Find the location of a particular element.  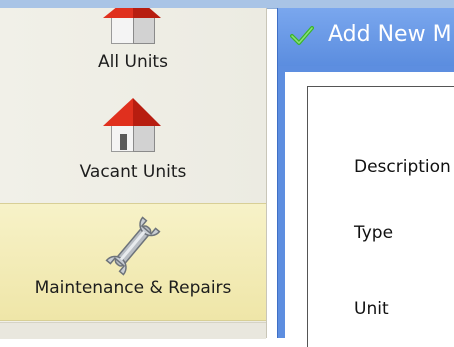

checkmark-icon is located at coordinates (302, 35).